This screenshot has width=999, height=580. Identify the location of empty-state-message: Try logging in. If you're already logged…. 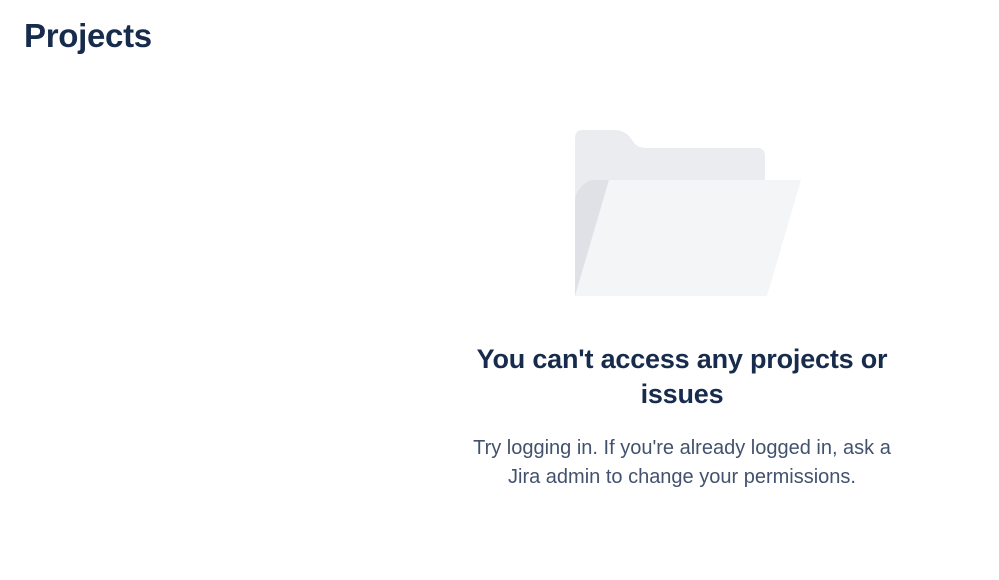
(682, 462).